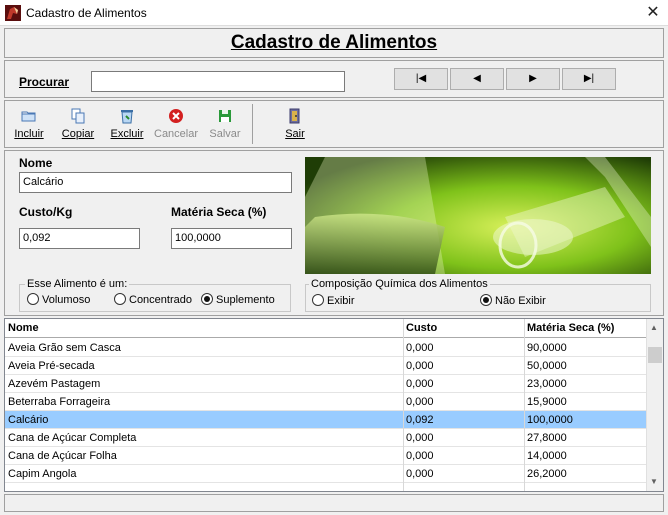 The height and width of the screenshot is (515, 668). What do you see at coordinates (420, 420) in the screenshot?
I see `cell-custo: 0,092` at bounding box center [420, 420].